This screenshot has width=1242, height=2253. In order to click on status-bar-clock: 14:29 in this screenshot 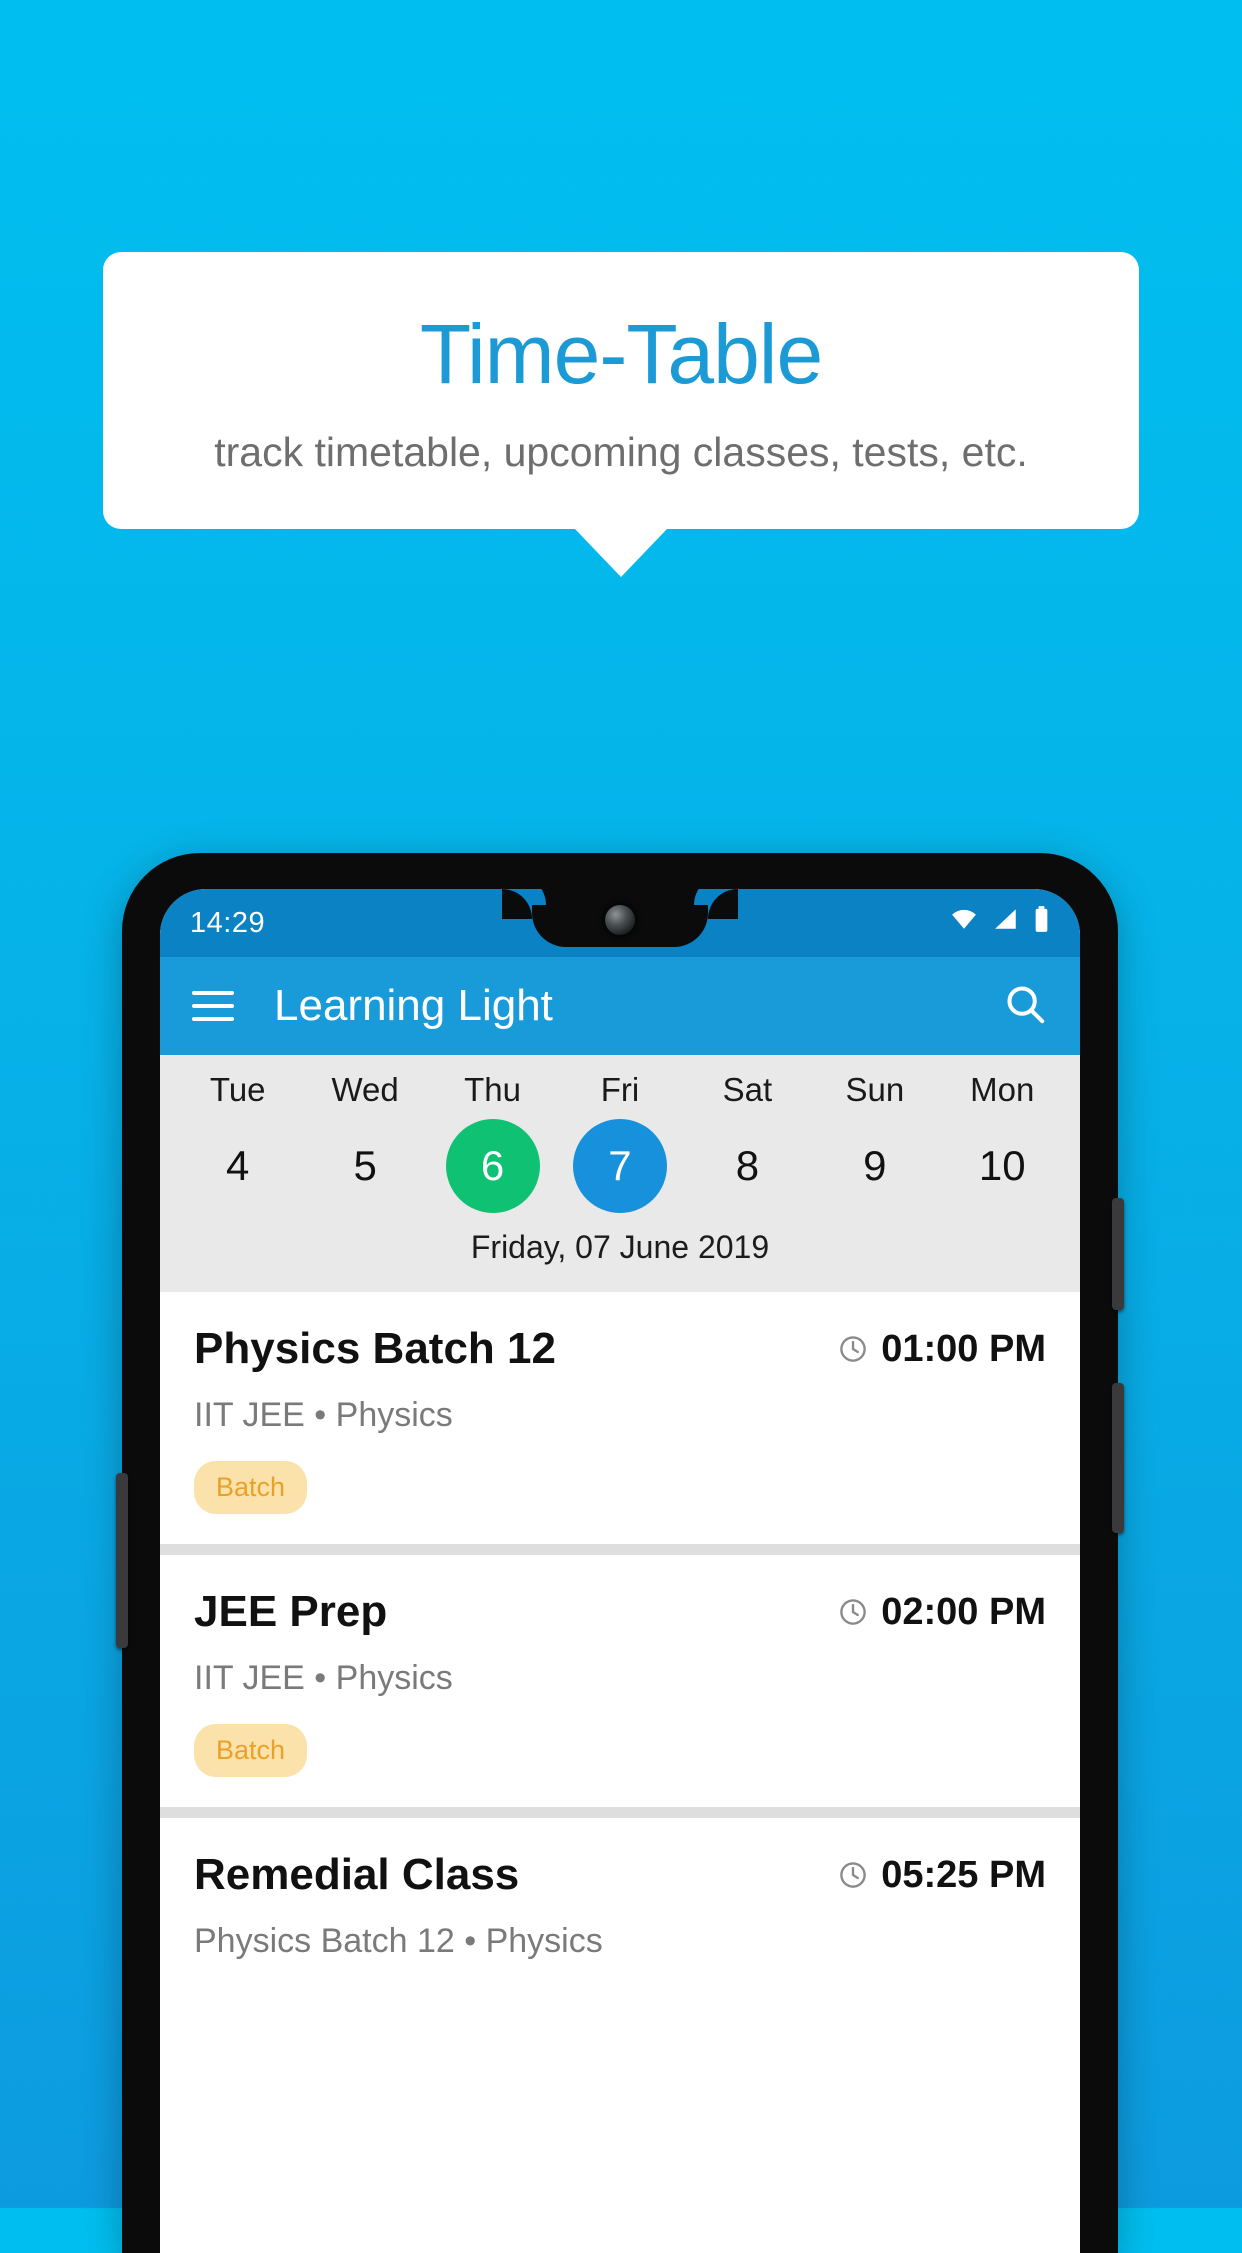, I will do `click(228, 922)`.